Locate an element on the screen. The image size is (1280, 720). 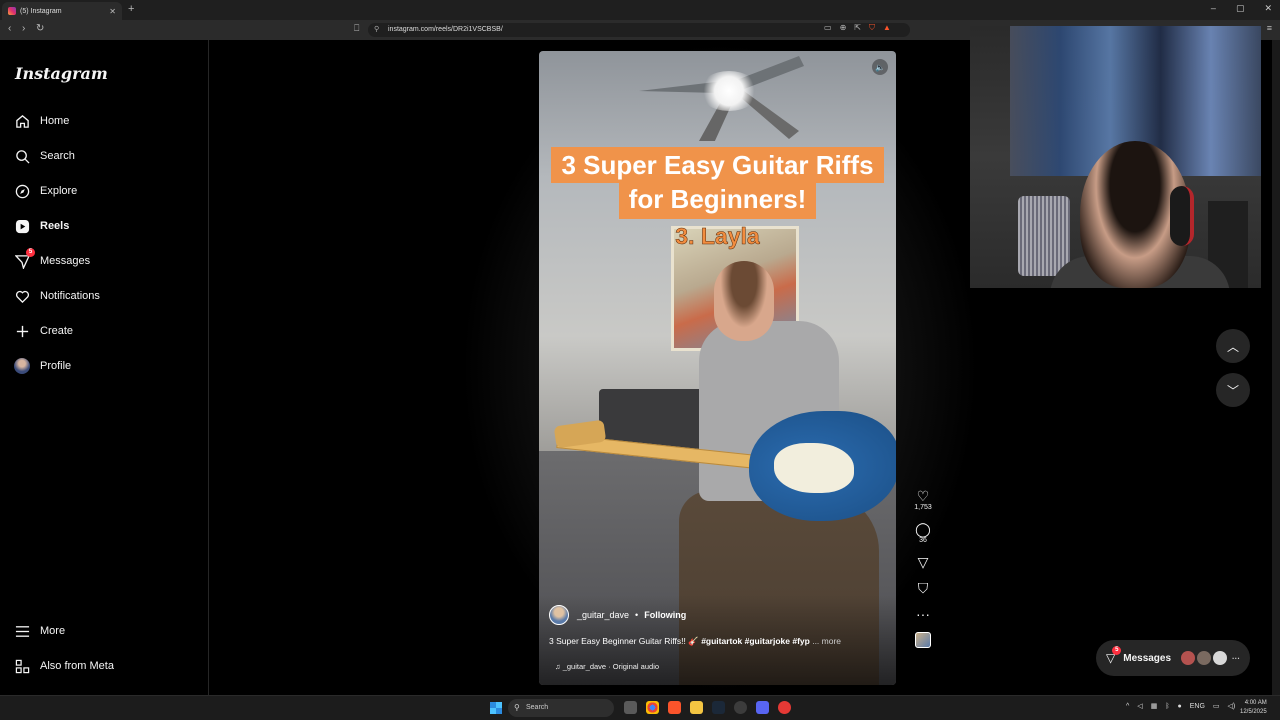
browser-tabbar: (5) Instagram ✕ + – ▢ ✕ is located at coordinates (640, 10).